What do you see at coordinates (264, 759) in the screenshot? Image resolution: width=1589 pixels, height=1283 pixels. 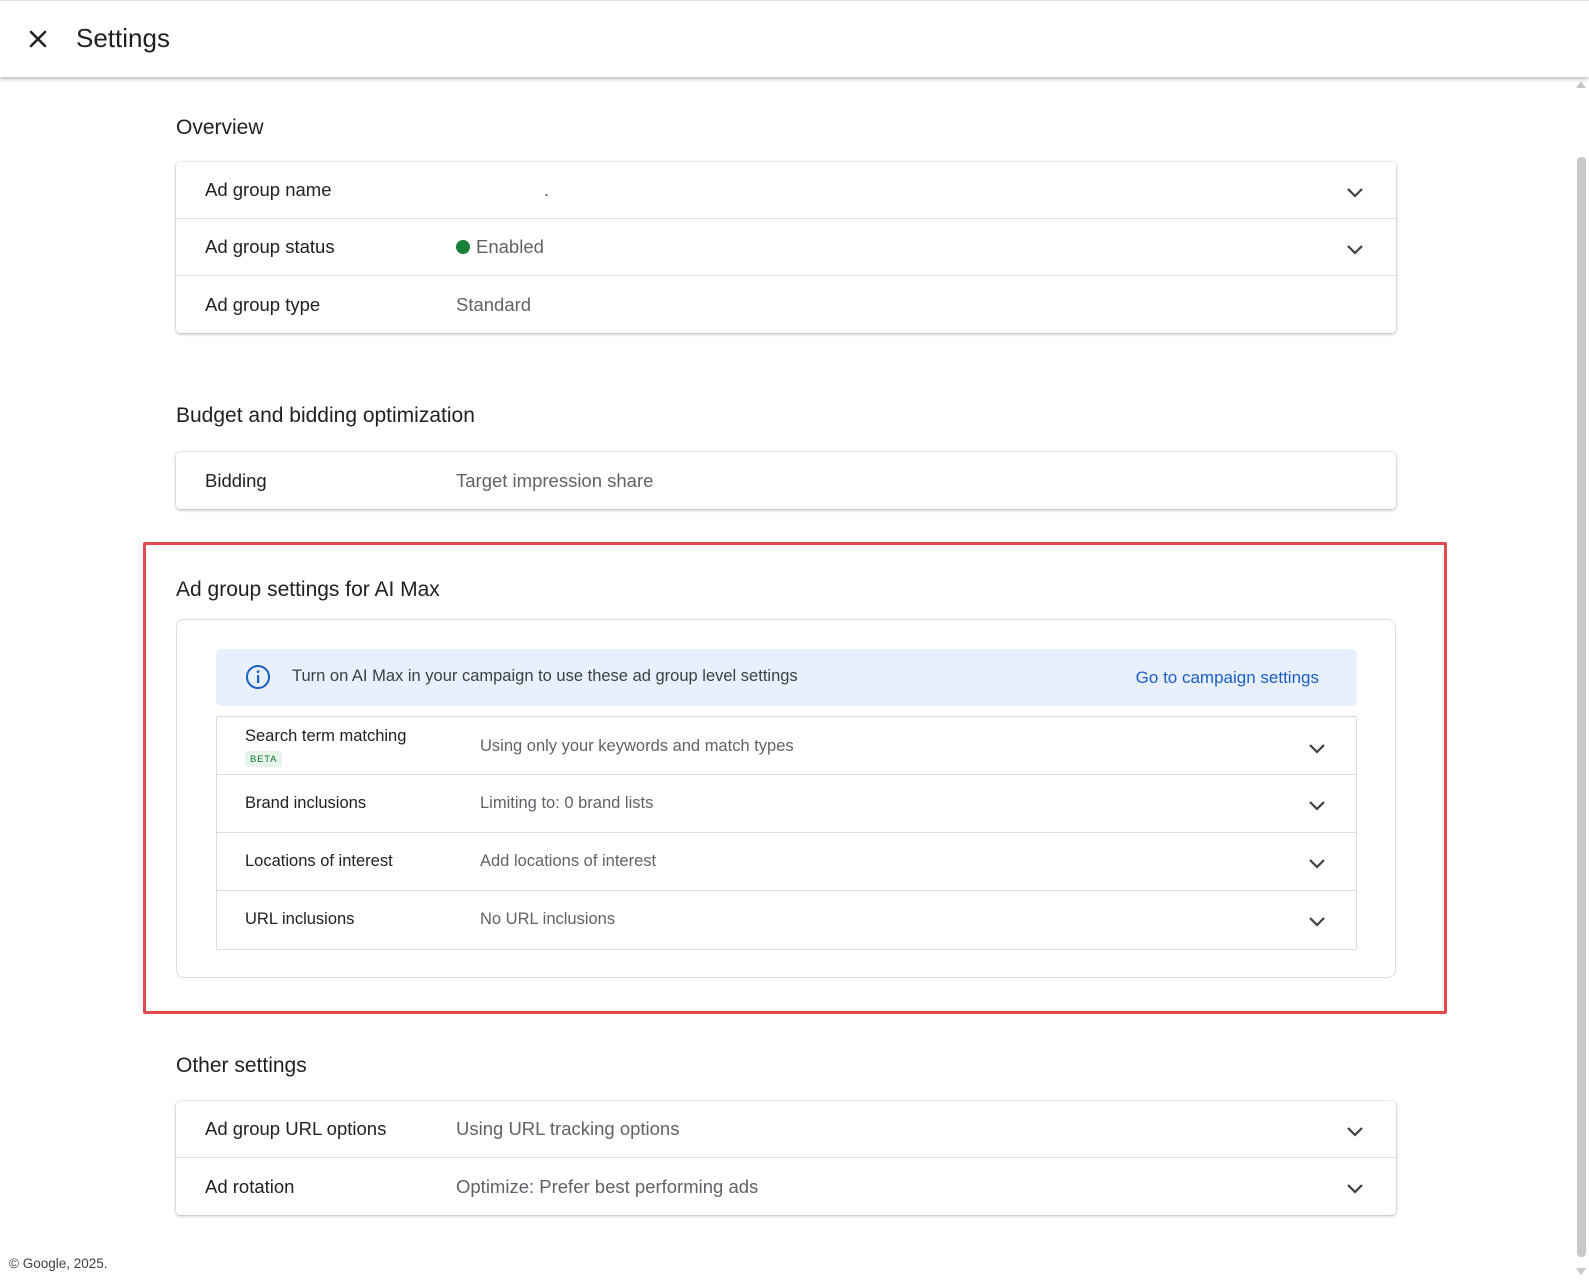 I see `beta-badge: BETA` at bounding box center [264, 759].